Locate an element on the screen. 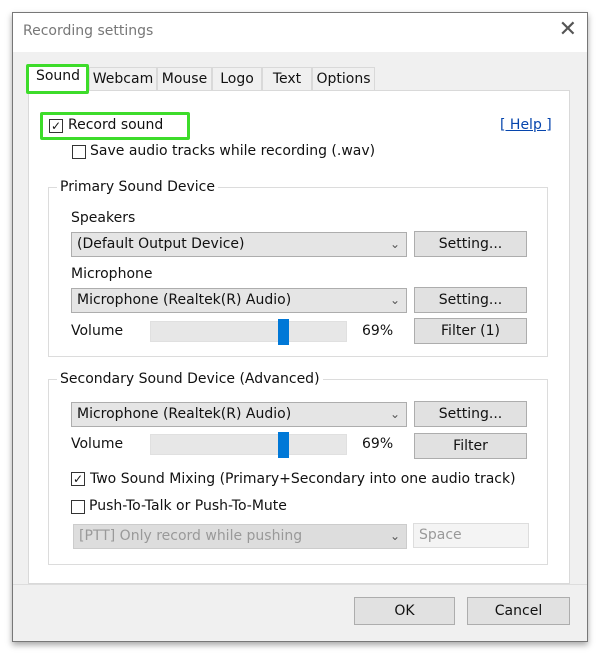 This screenshot has height=655, width=600. ptt-mode-dropdown: [PTT] Only record while pushing ⌄ is located at coordinates (240, 536).